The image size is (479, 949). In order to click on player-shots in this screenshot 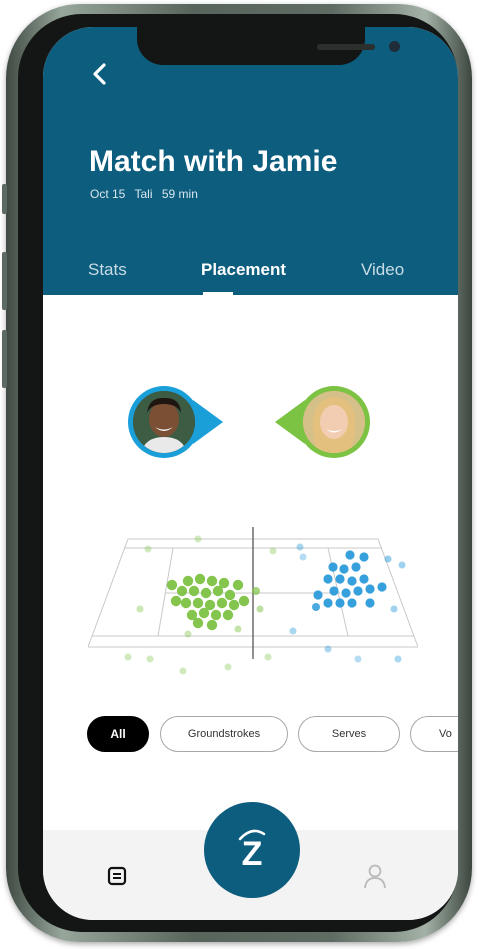, I will do `click(200, 605)`.